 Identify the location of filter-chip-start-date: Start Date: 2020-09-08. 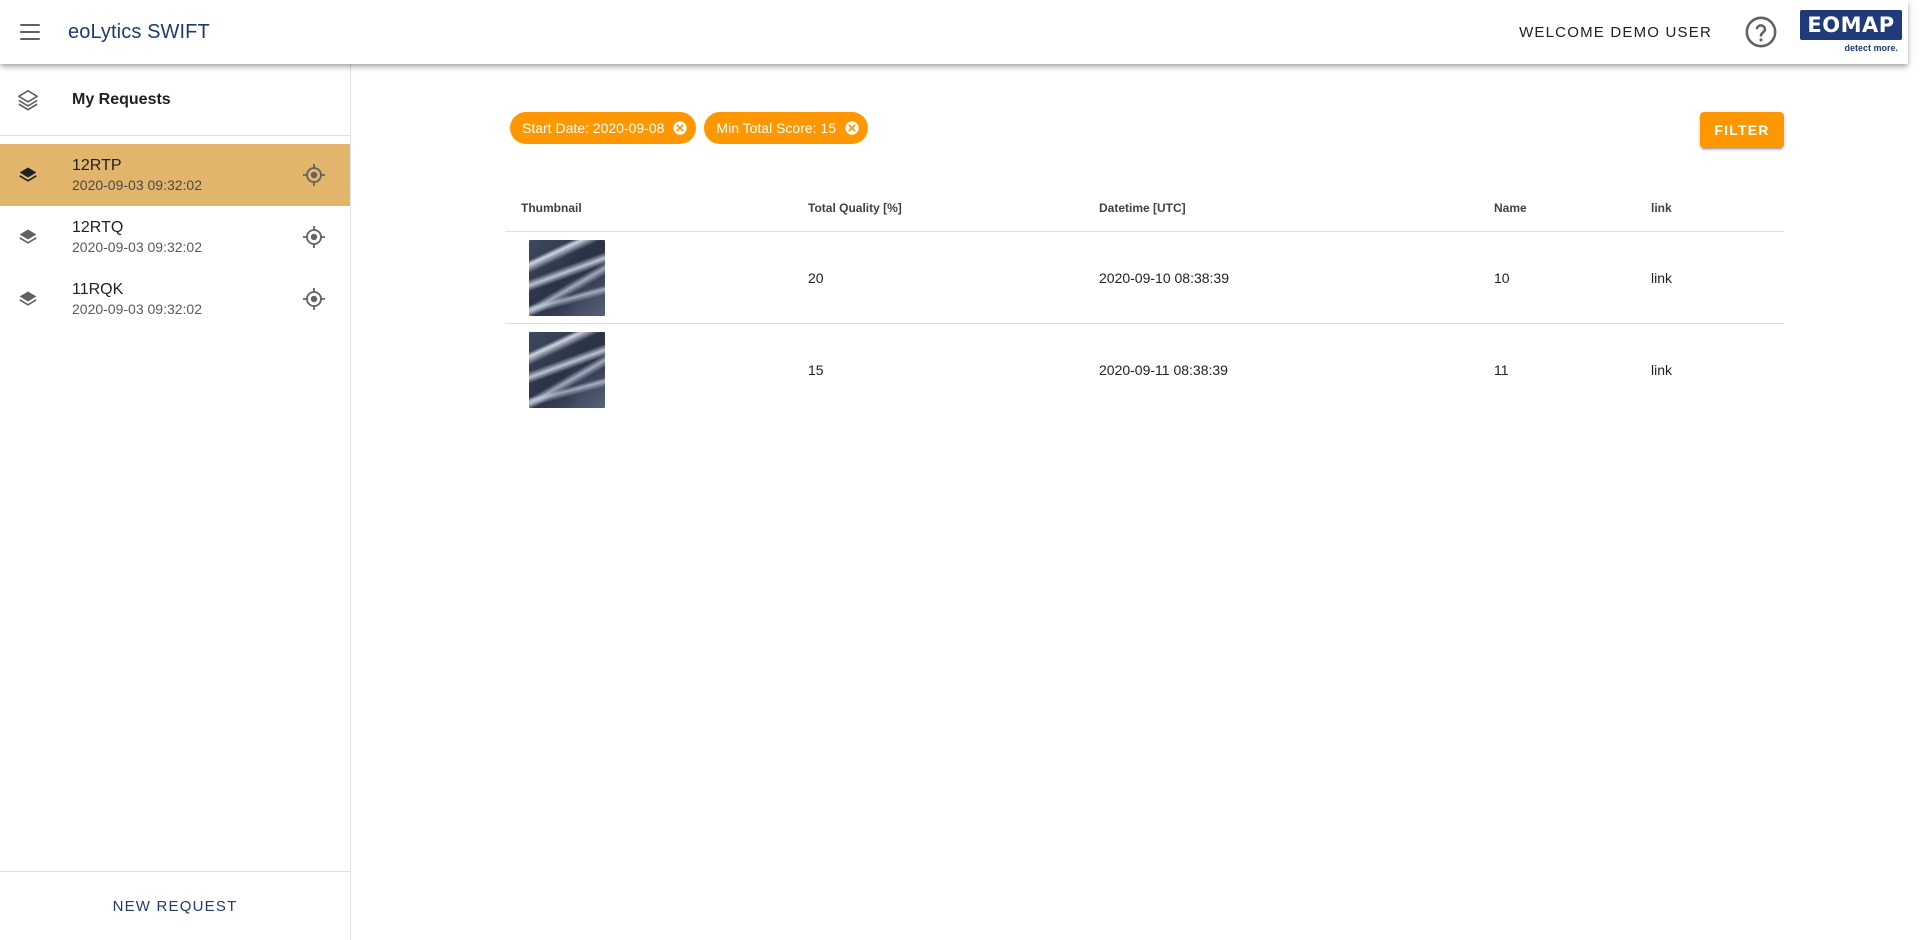
(603, 128).